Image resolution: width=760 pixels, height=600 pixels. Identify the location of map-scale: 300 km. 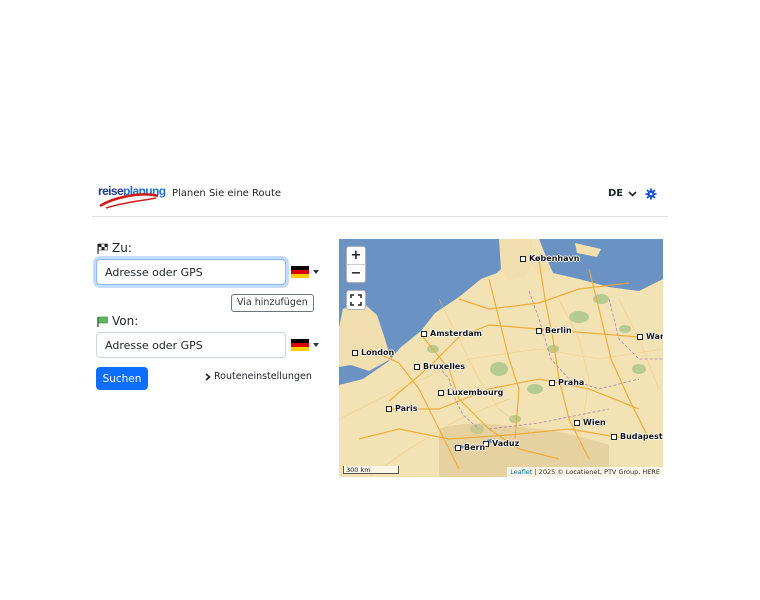
(371, 470).